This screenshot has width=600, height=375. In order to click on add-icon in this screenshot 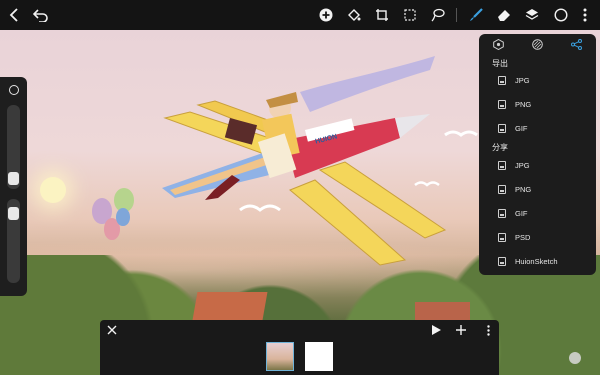, I will do `click(326, 15)`.